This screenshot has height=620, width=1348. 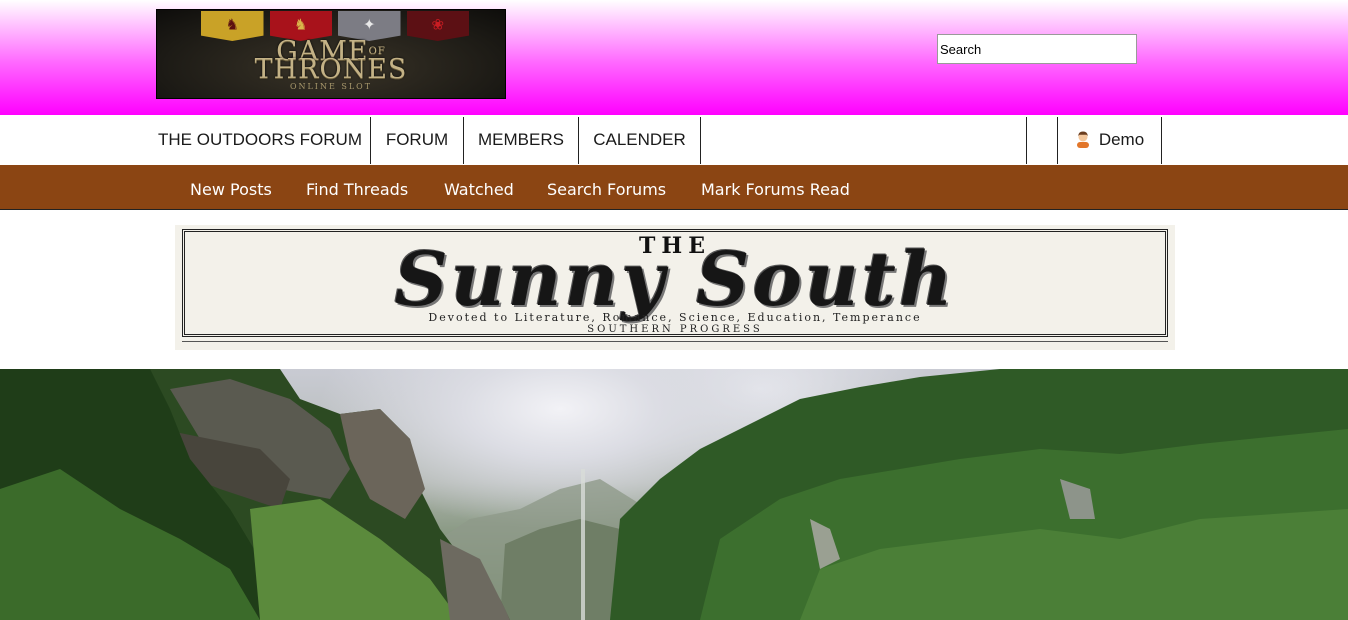 What do you see at coordinates (675, 329) in the screenshot?
I see `banner-subtitle-2: SOUTHERN PROGRESS` at bounding box center [675, 329].